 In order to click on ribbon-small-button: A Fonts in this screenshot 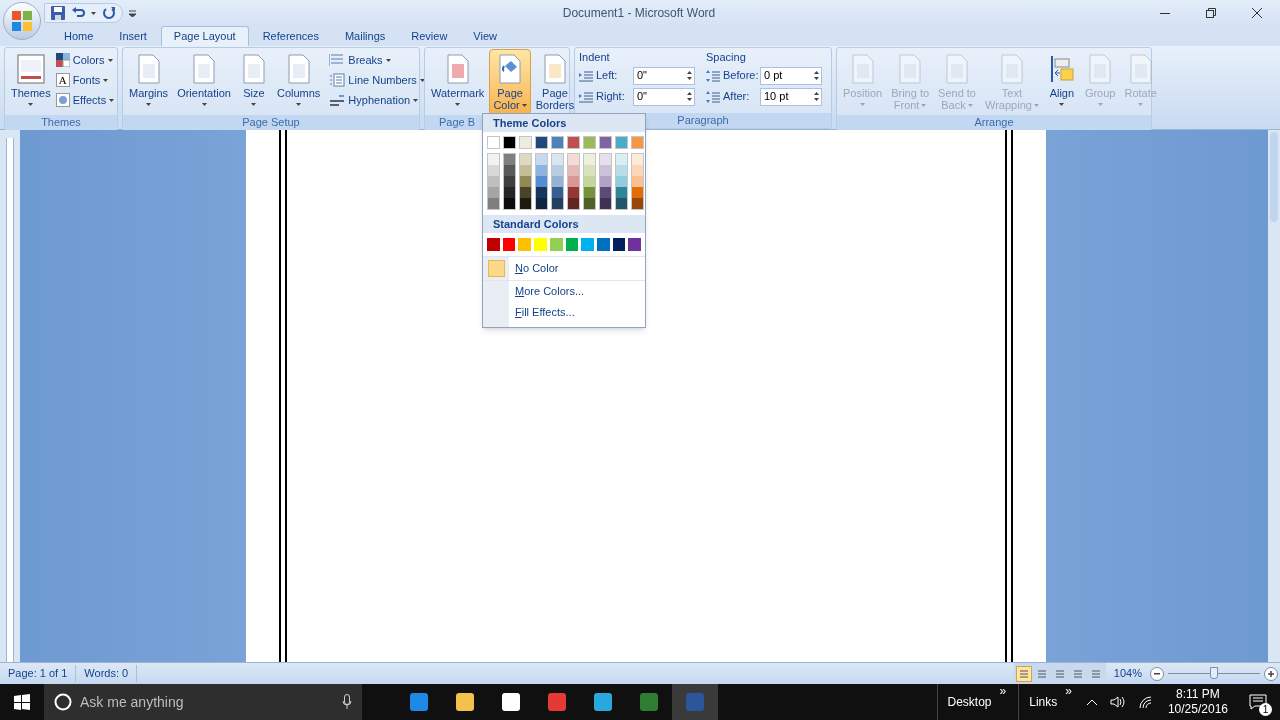, I will do `click(85, 80)`.